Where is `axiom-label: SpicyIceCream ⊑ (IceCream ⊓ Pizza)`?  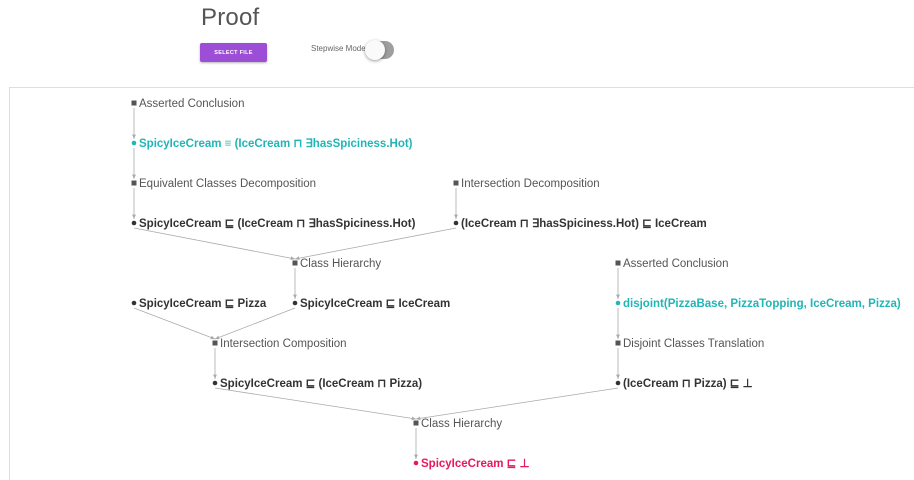 axiom-label: SpicyIceCream ⊑ (IceCream ⊓ Pizza) is located at coordinates (321, 384).